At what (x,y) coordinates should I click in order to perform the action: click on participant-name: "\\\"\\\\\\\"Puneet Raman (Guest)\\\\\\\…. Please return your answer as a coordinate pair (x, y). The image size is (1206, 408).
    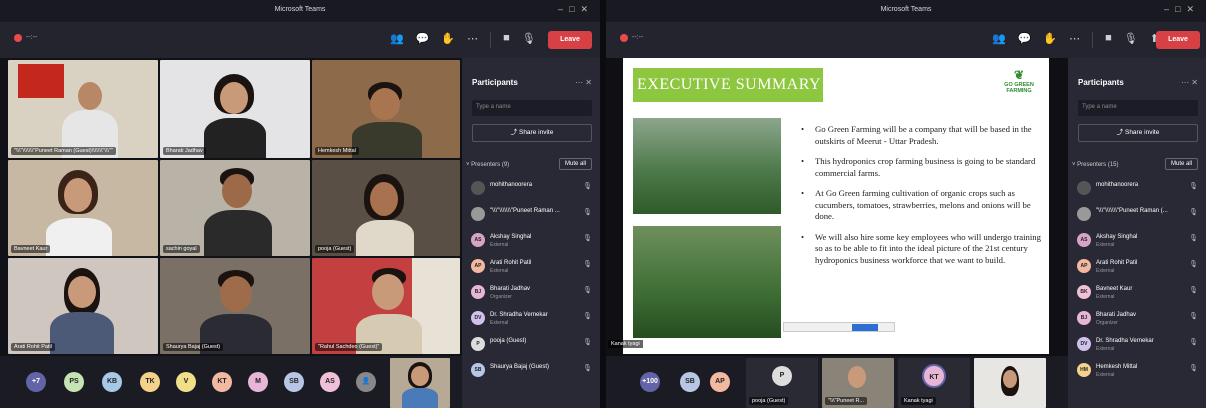
    Looking at the image, I should click on (63, 151).